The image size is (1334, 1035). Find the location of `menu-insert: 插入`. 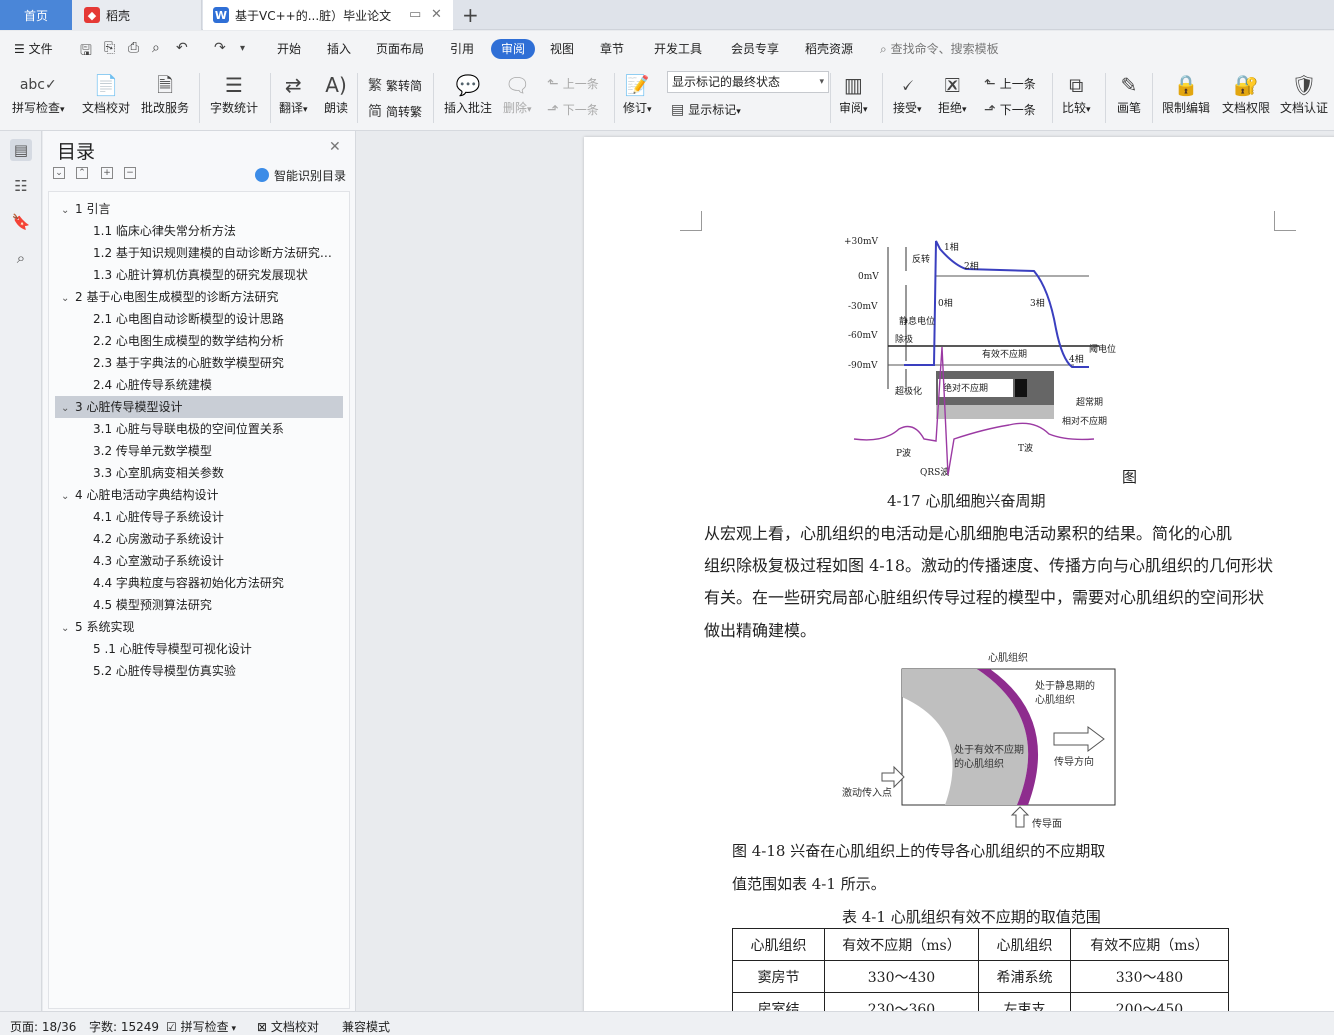

menu-insert: 插入 is located at coordinates (339, 48).